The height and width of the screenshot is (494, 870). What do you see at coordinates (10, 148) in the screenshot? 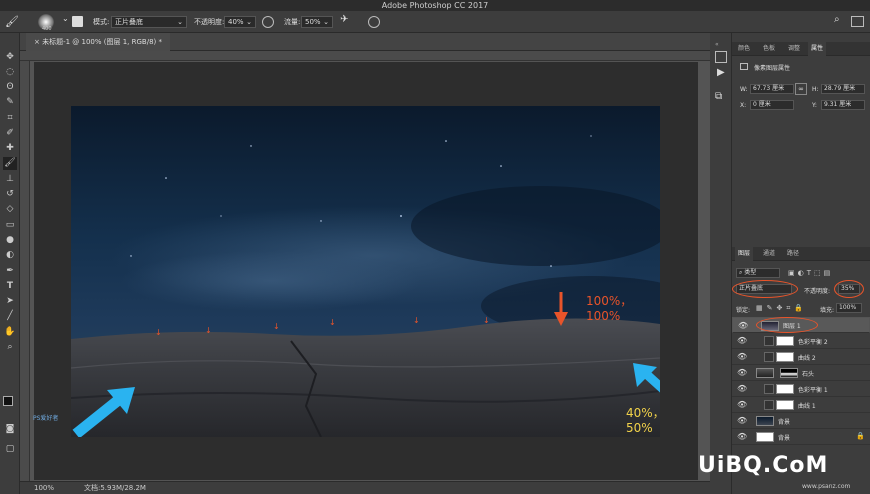
I see `healing-icon: ✚` at bounding box center [10, 148].